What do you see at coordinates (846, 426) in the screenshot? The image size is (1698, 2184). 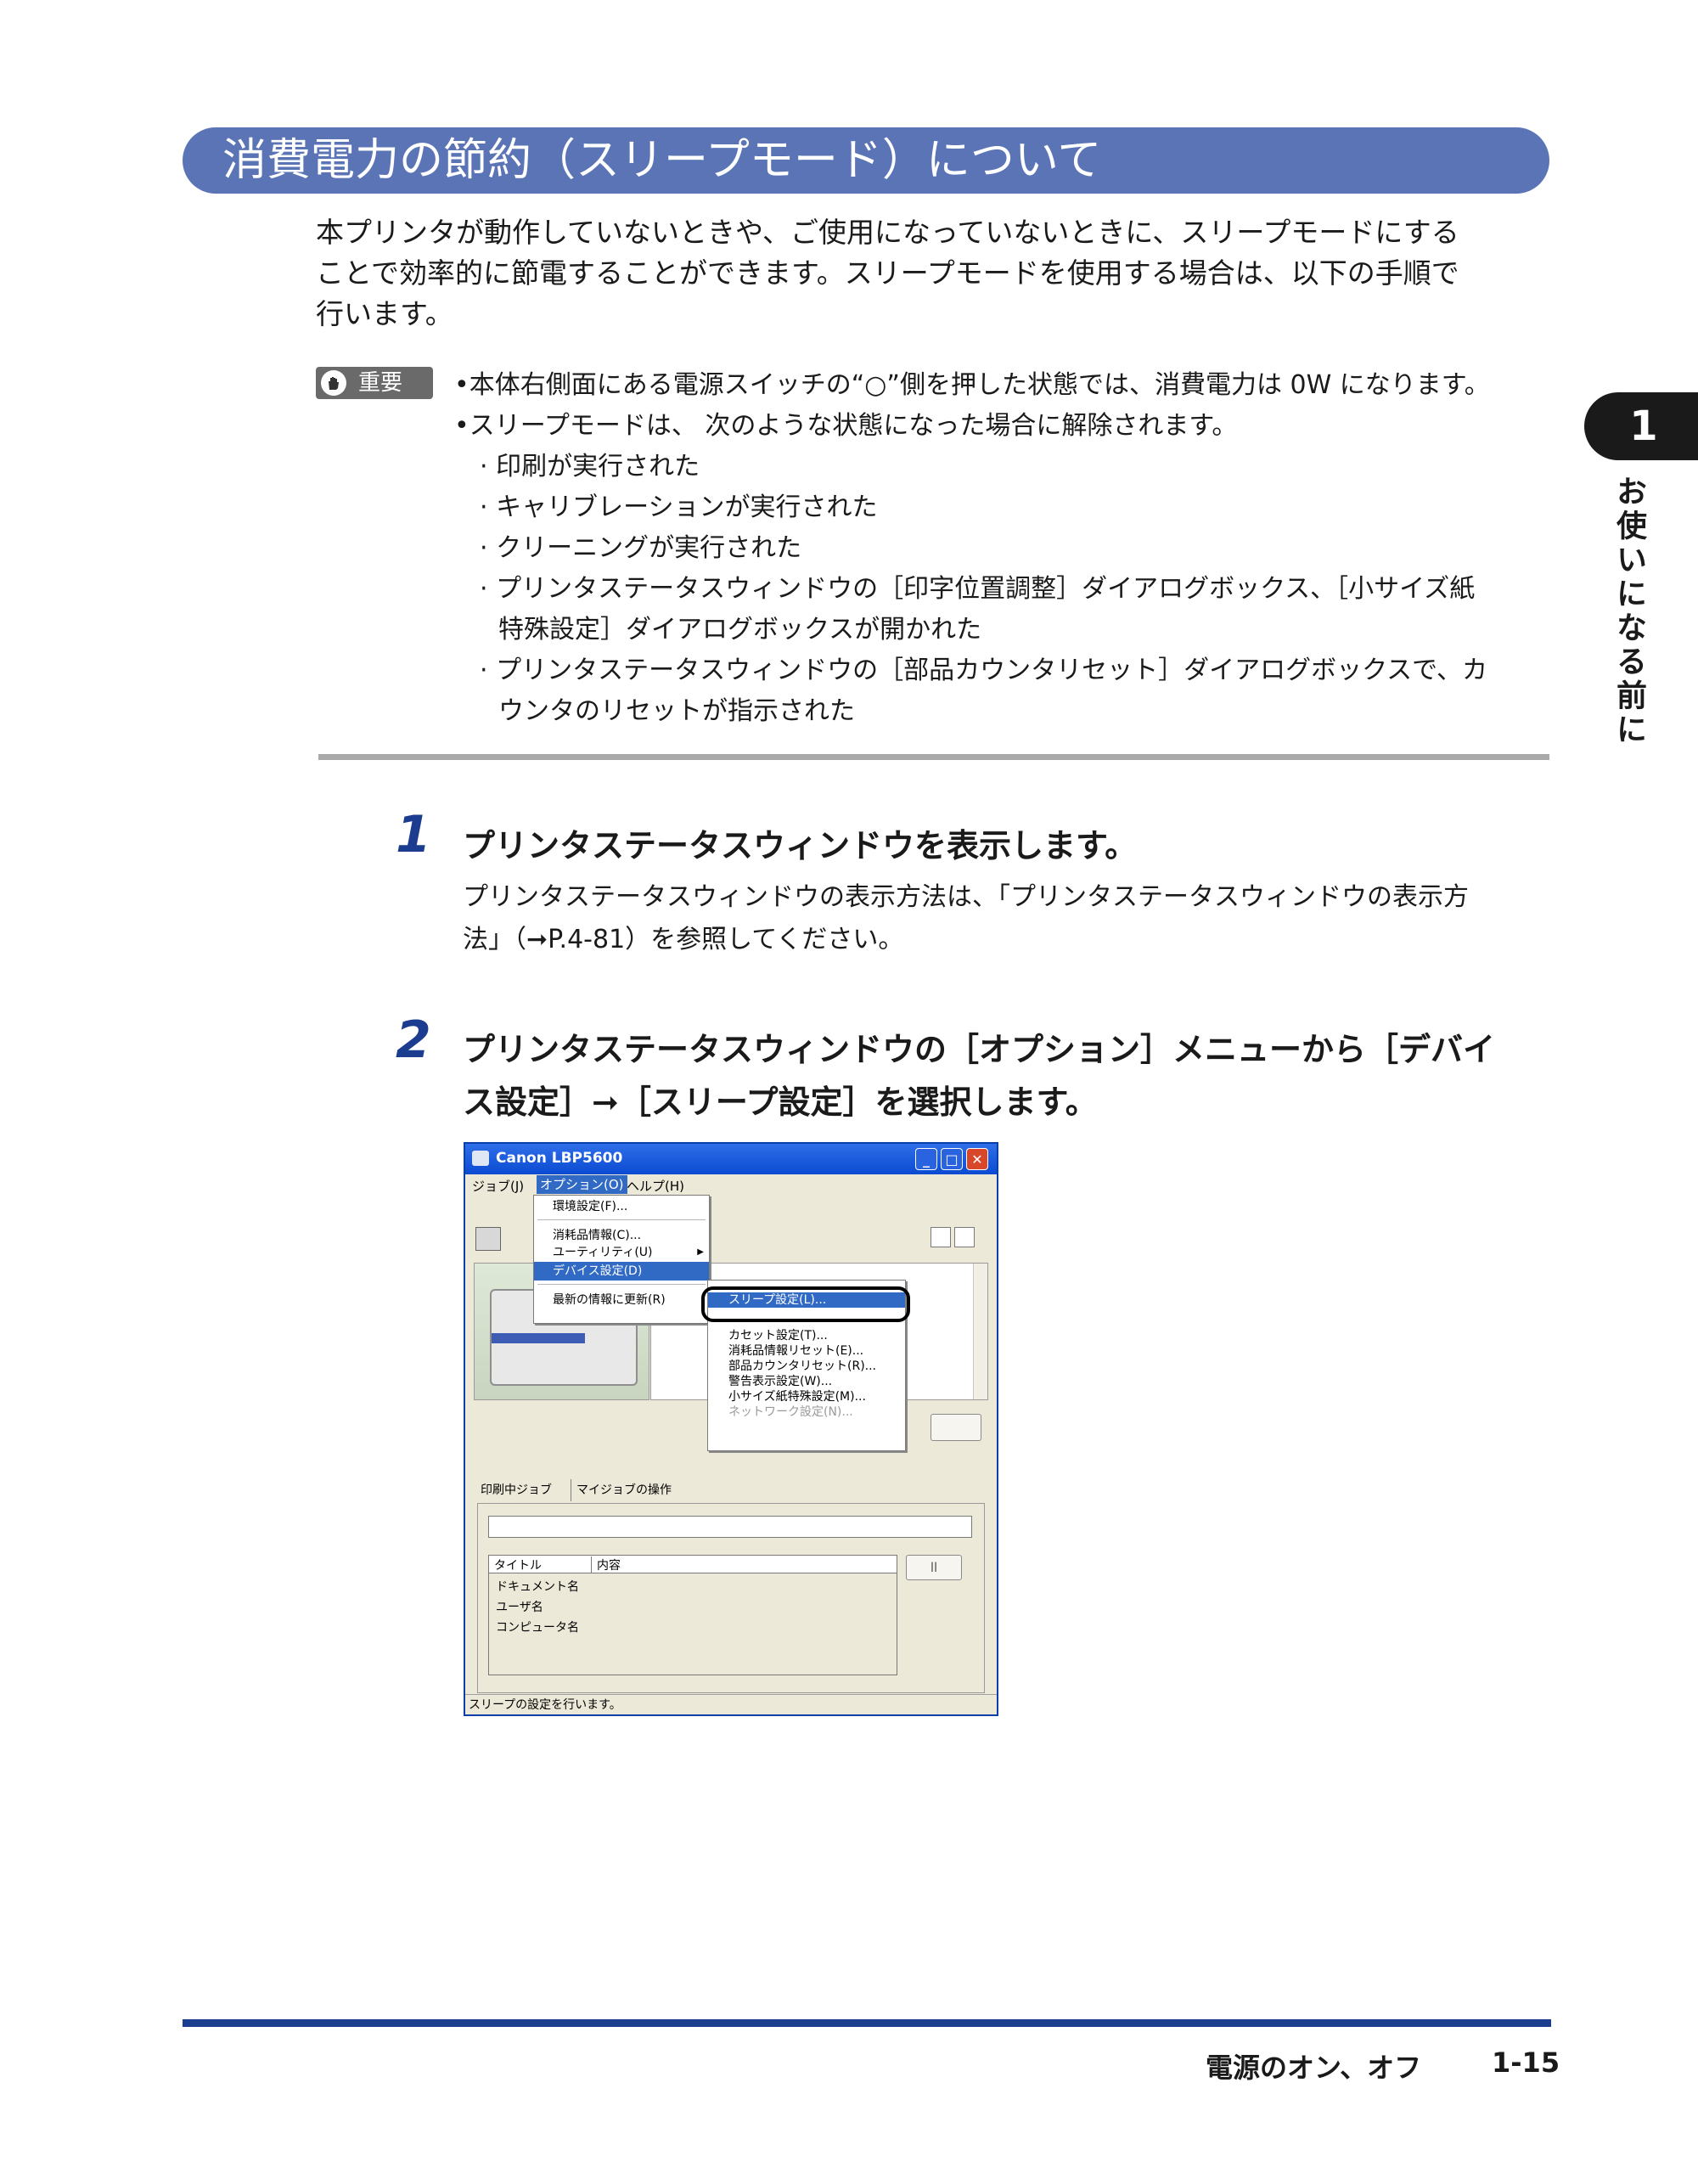 I see `important-bullet: •スリープモードは、 次のような状態になった場合に解除されます。` at bounding box center [846, 426].